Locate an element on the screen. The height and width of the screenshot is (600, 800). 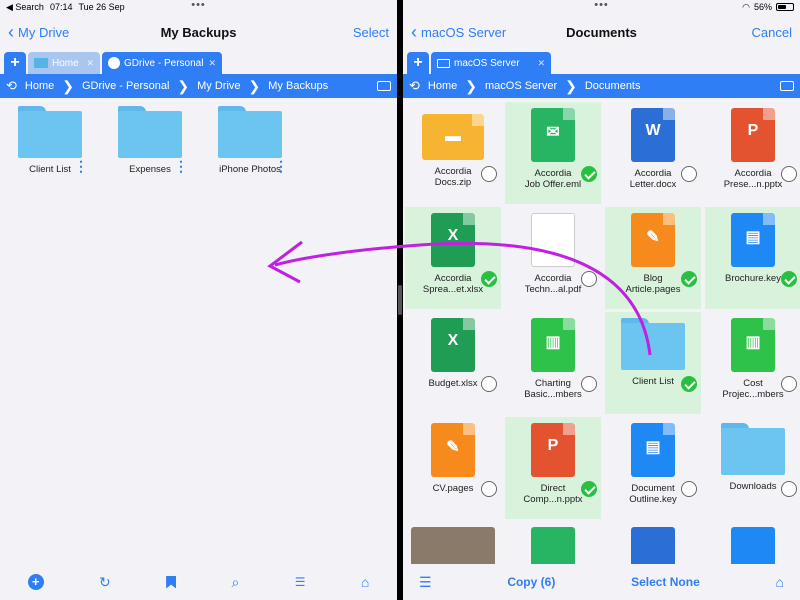
list-item: ▤ Brochure.key is located at coordinates (752, 258).